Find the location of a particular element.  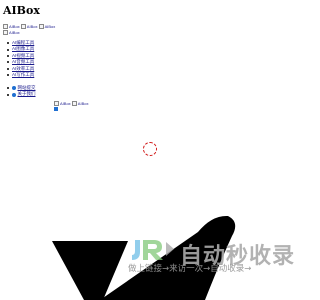

jr-logo-icon is located at coordinates (153, 250).